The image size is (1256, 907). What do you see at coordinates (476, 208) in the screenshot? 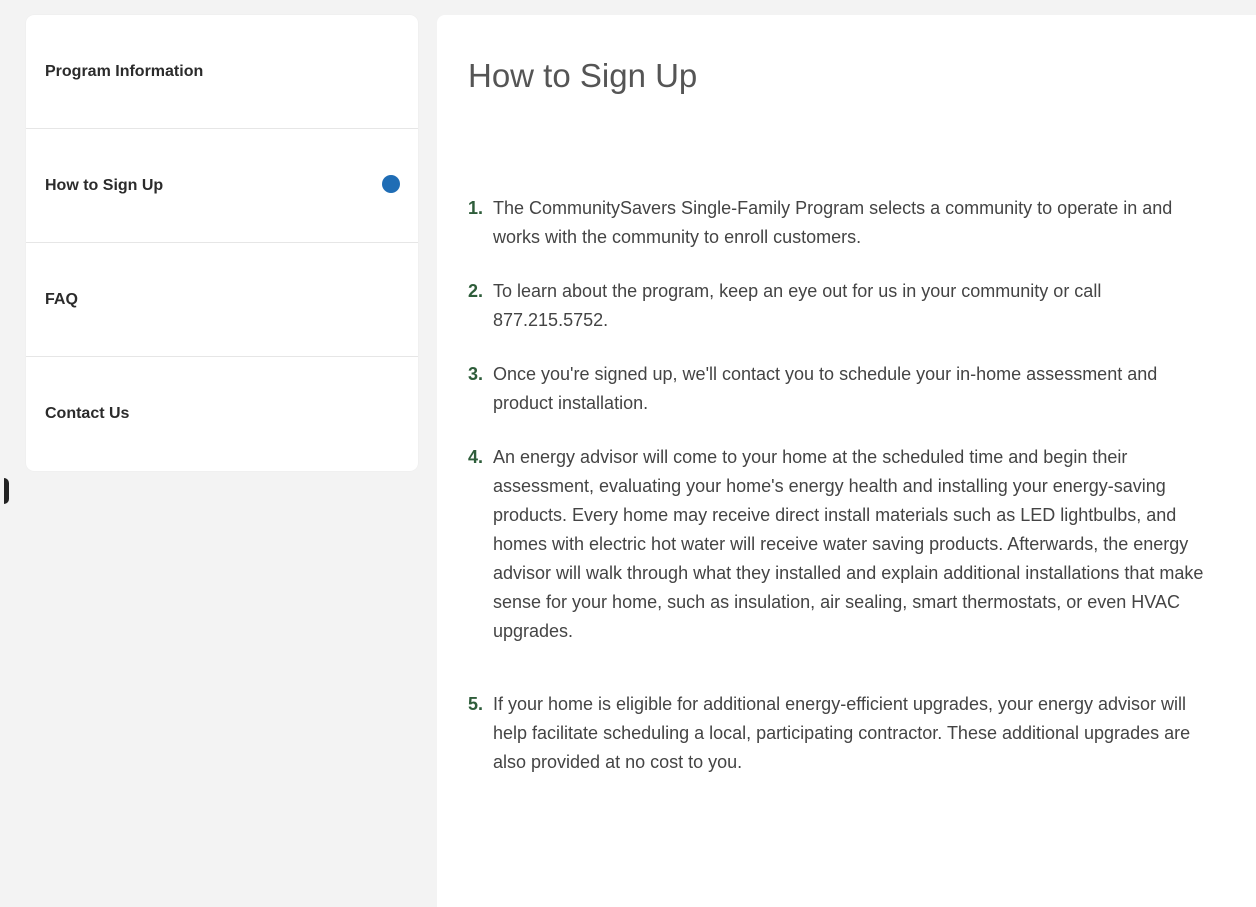
I see `step-number: 1.` at bounding box center [476, 208].